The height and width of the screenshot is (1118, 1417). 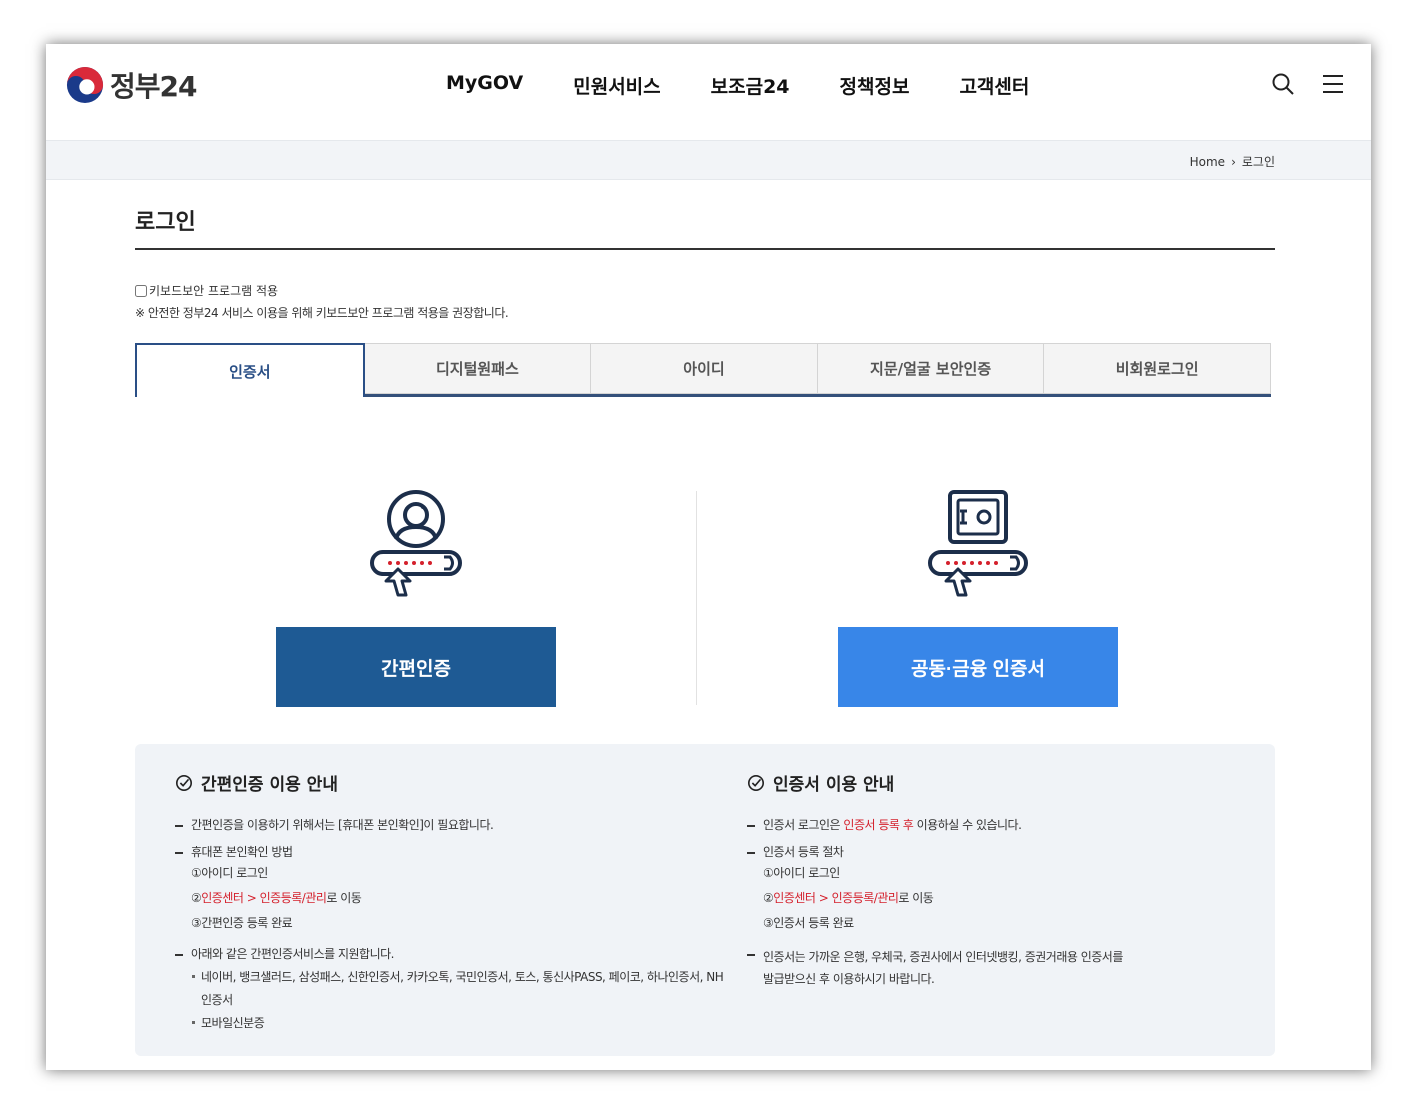 I want to click on tab-non-member: 비회원로그인, so click(x=1157, y=368).